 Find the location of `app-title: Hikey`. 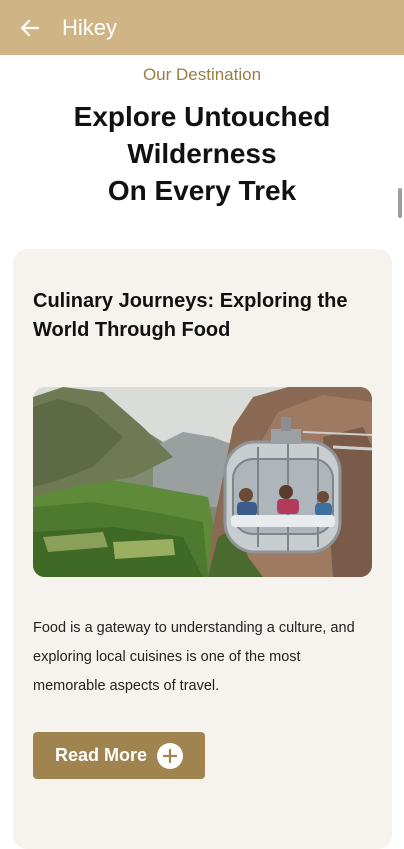

app-title: Hikey is located at coordinates (90, 27).